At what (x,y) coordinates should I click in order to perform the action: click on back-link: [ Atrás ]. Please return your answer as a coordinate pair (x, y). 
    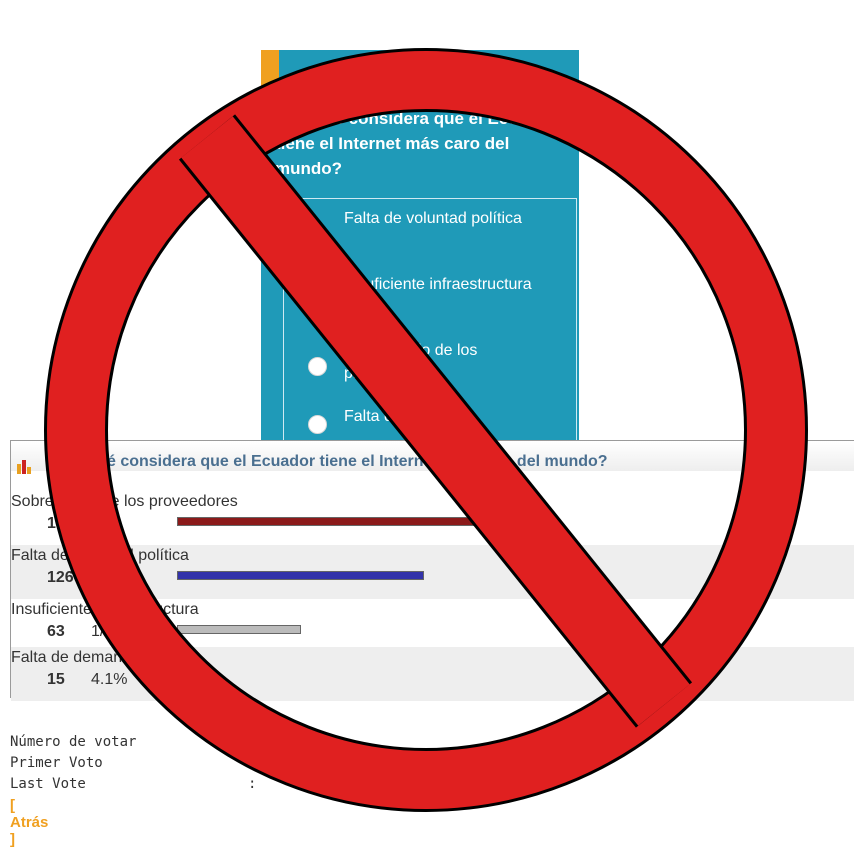
    Looking at the image, I should click on (29, 822).